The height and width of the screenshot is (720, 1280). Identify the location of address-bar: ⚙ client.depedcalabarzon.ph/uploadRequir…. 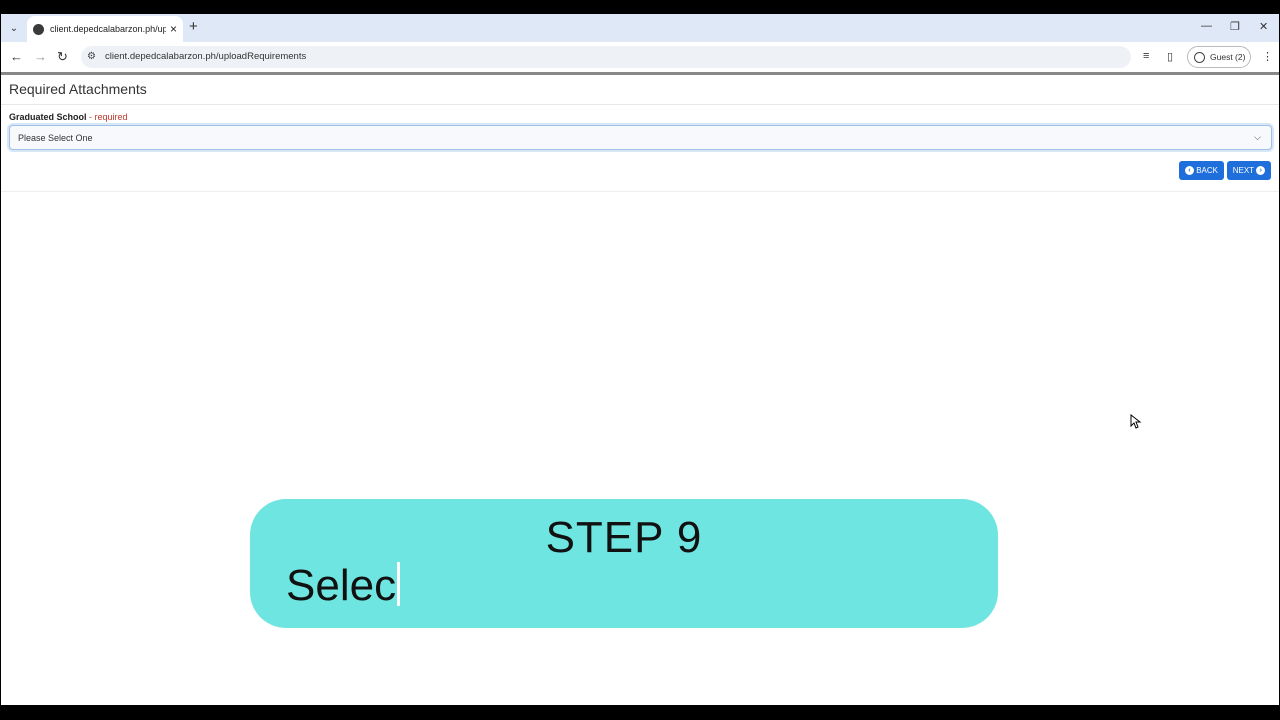
(606, 57).